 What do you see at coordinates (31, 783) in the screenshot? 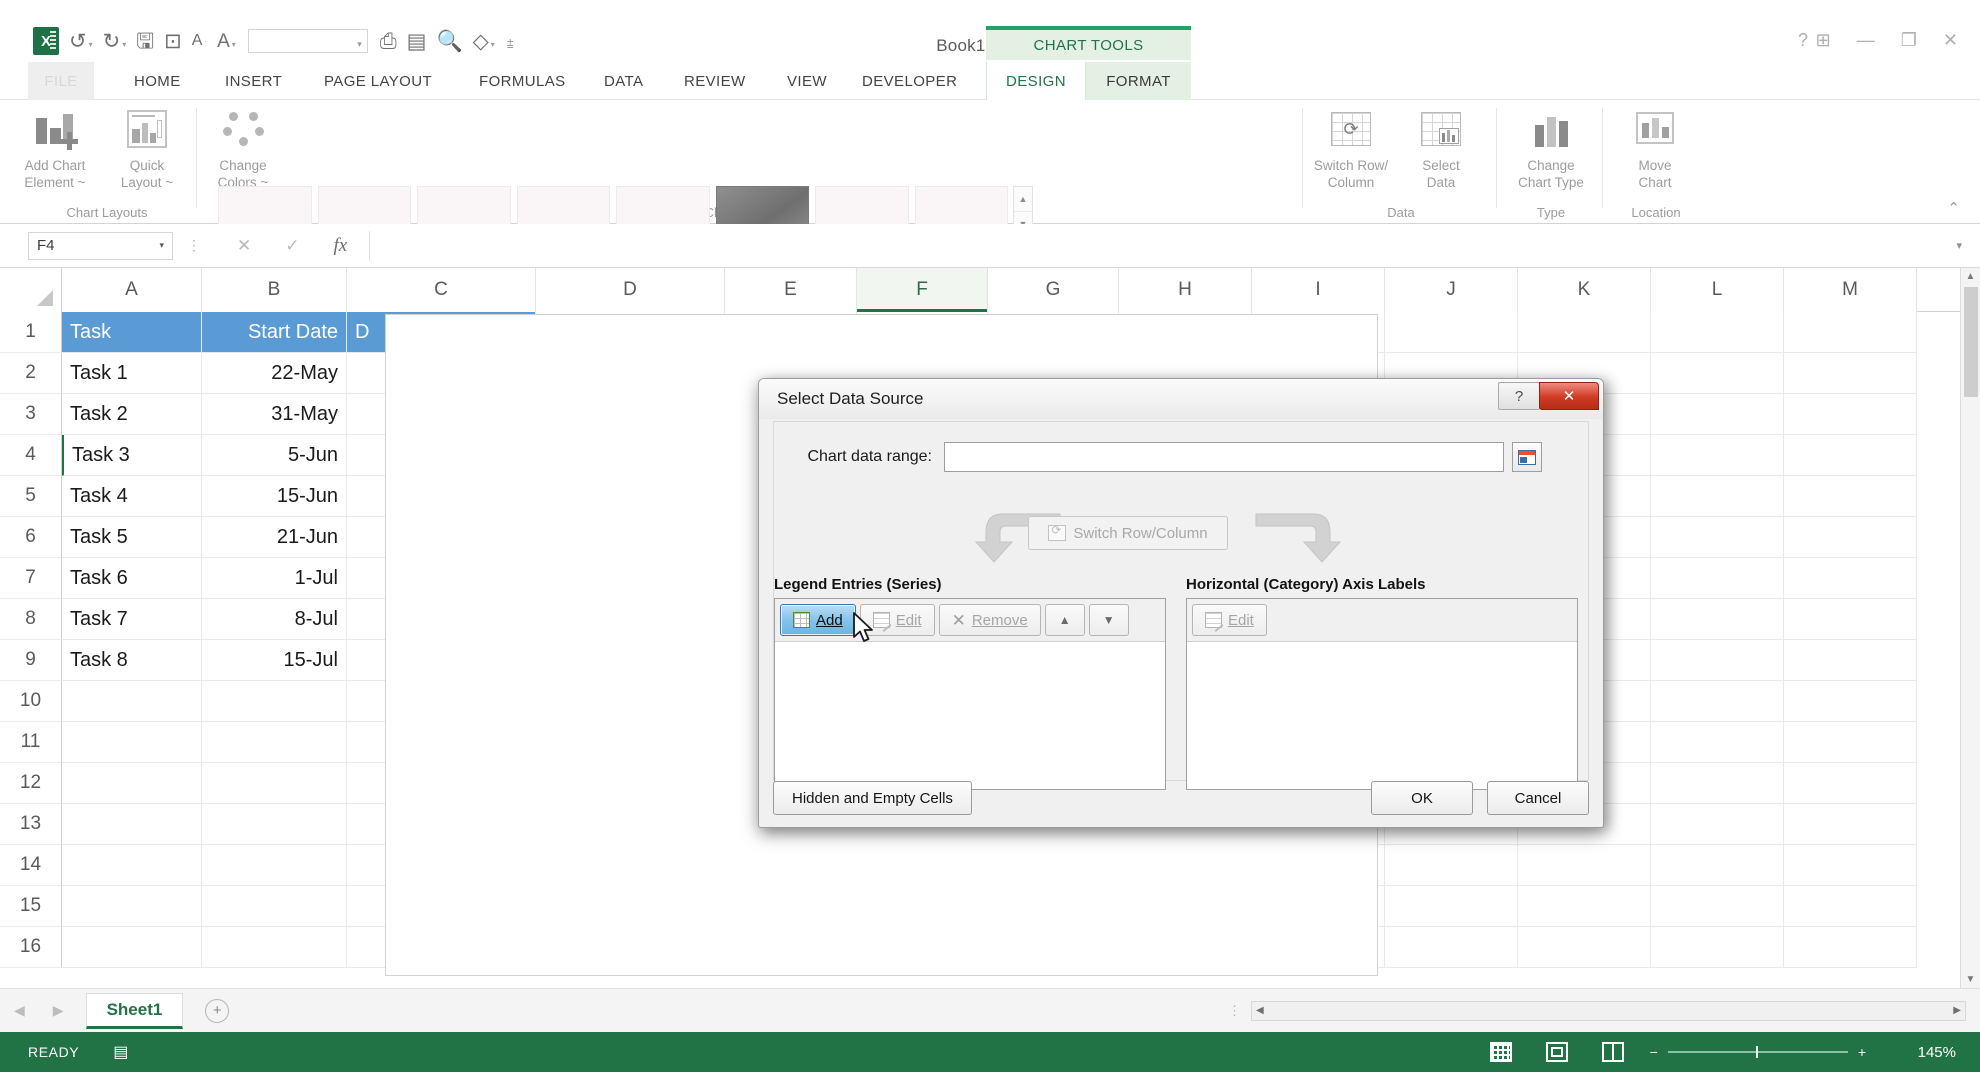
I see `row-header-12: 12` at bounding box center [31, 783].